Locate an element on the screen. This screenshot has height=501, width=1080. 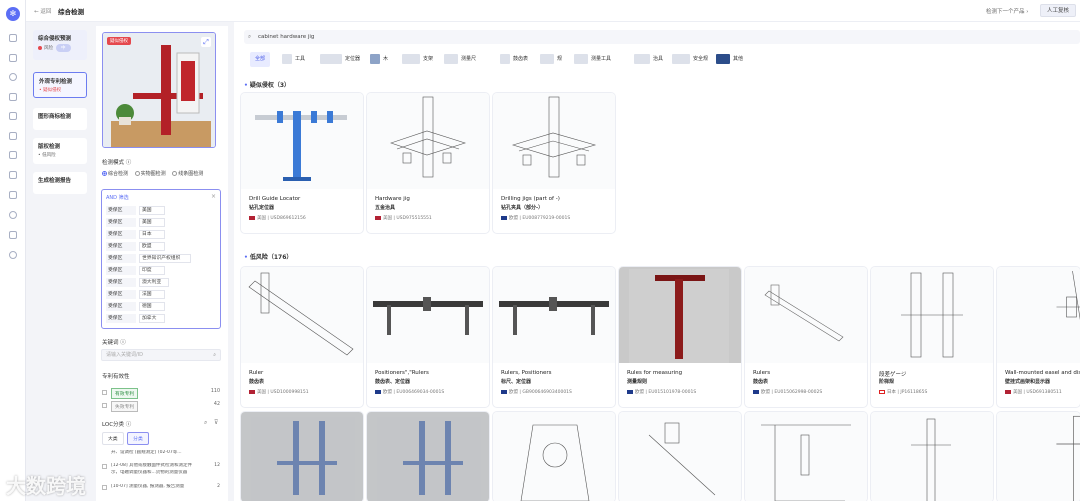
filter-row: 受保区 日本 is located at coordinates (162, 234).